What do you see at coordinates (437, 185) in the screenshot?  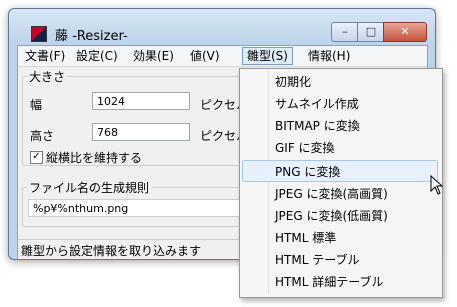 I see `mouse-pointer-icon` at bounding box center [437, 185].